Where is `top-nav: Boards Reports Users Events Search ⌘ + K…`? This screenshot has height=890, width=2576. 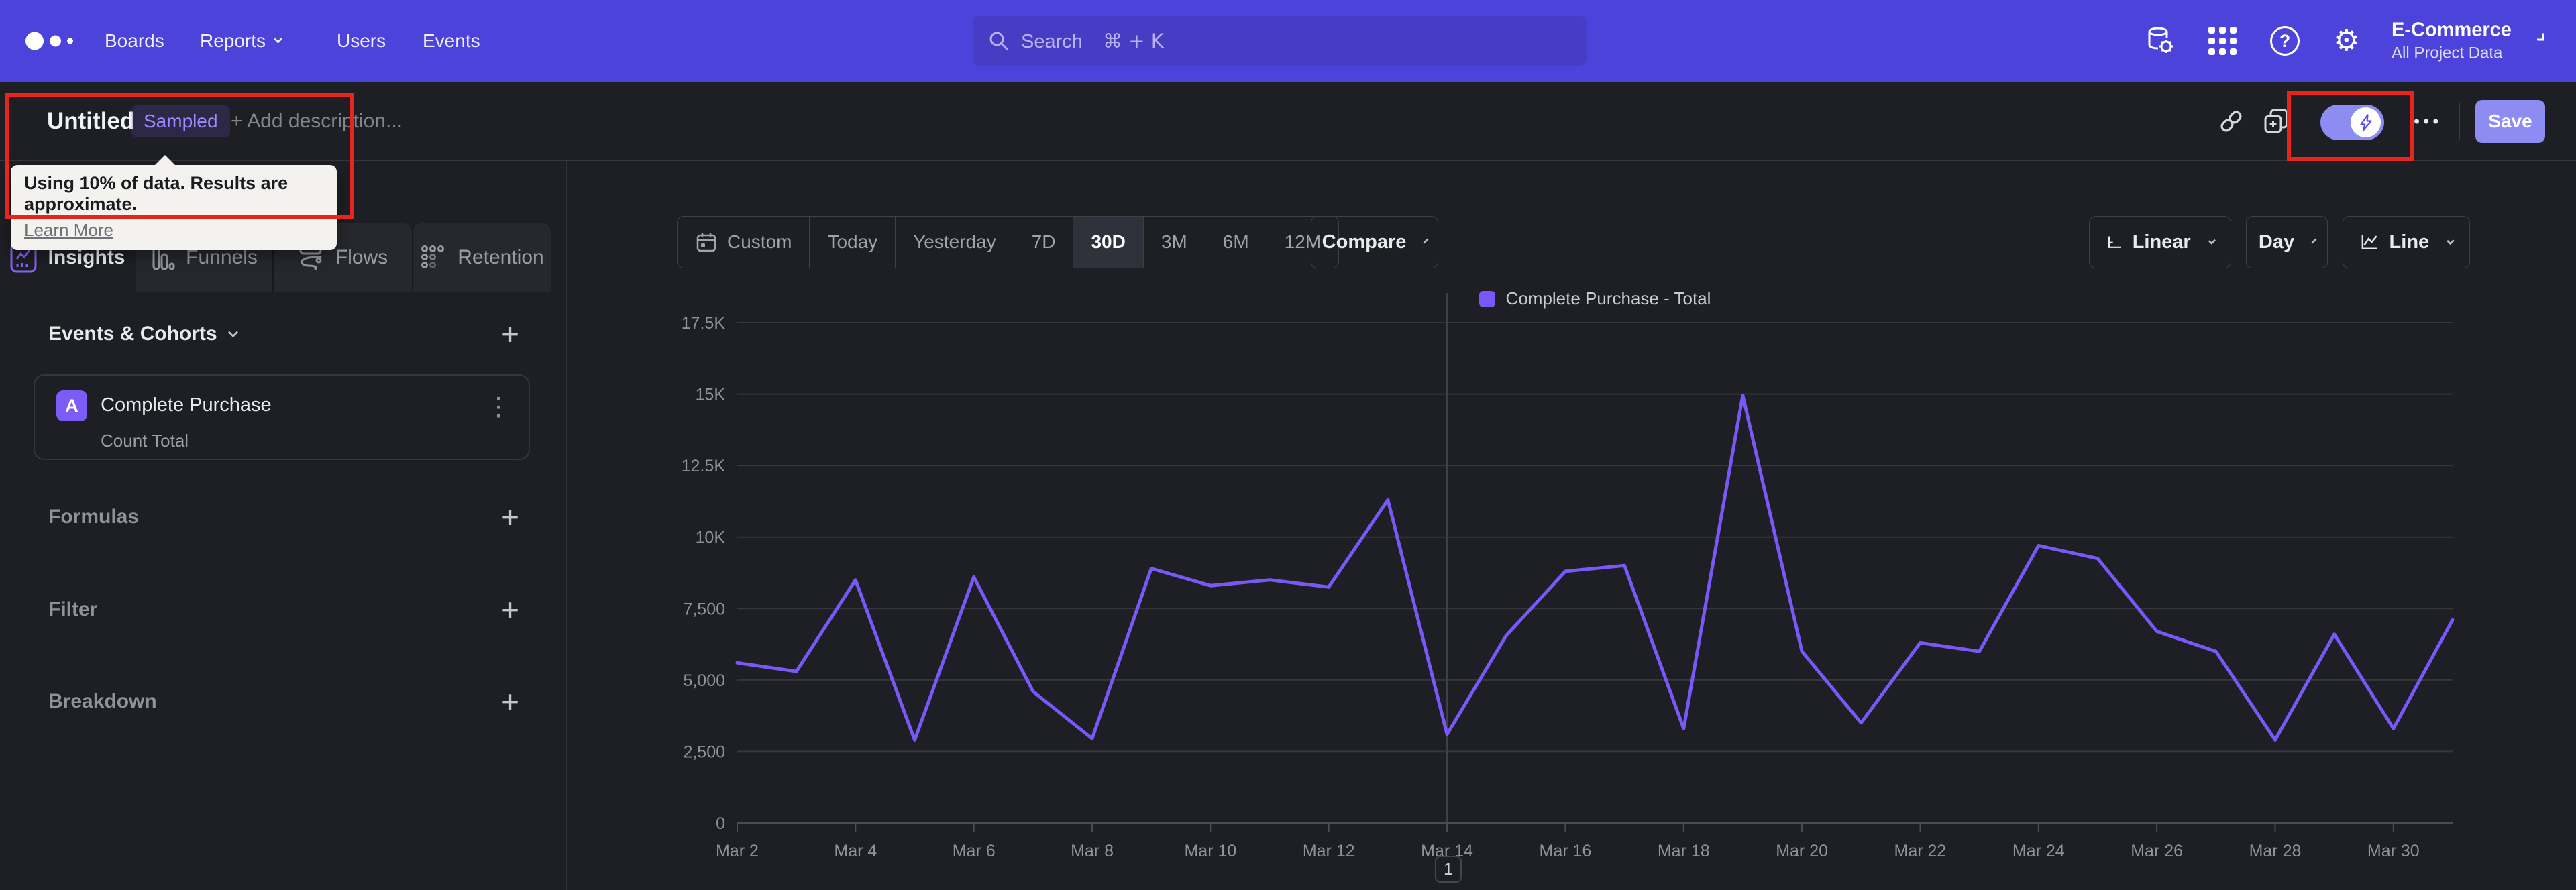 top-nav: Boards Reports Users Events Search ⌘ + K… is located at coordinates (1288, 41).